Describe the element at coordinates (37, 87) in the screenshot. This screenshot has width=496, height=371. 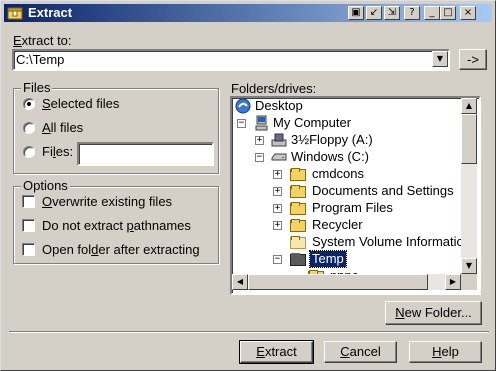
I see `files-group-title: Files` at that location.